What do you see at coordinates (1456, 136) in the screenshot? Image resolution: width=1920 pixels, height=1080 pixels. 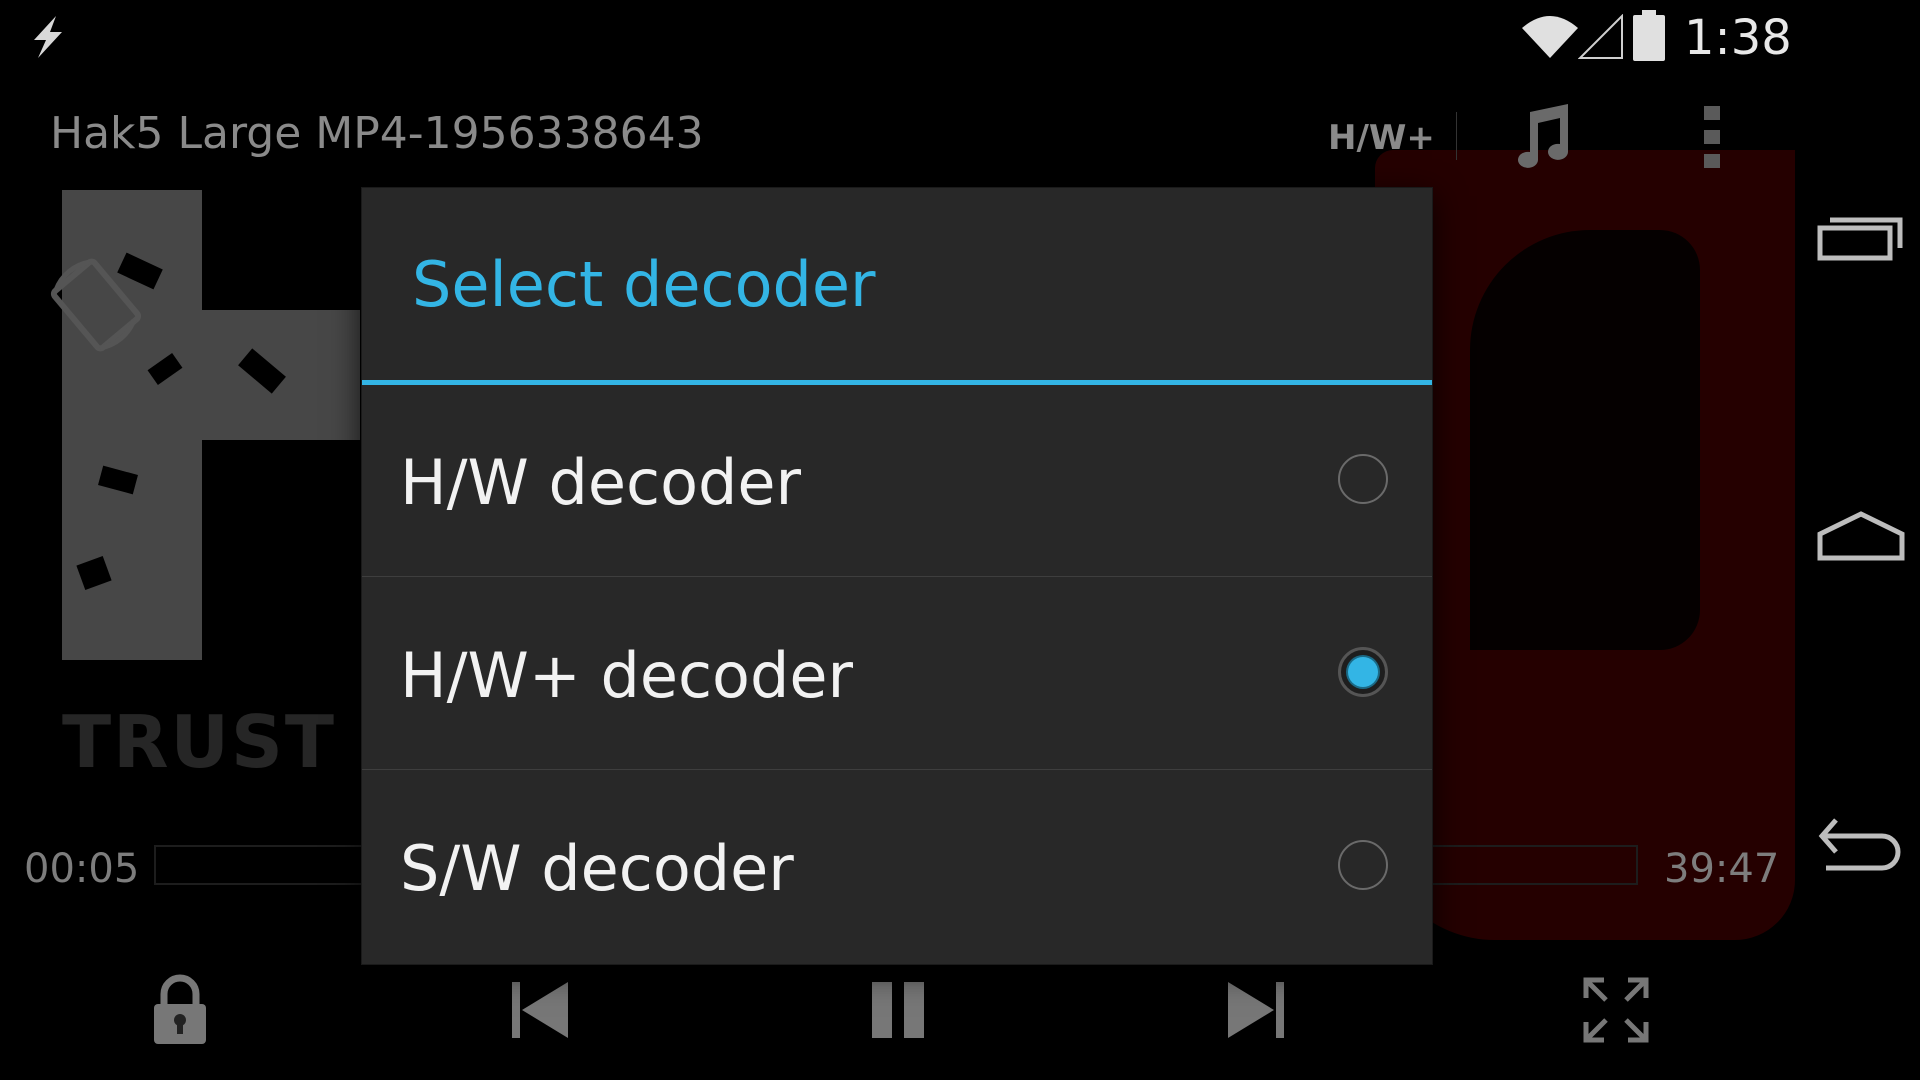 I see `title-divider` at bounding box center [1456, 136].